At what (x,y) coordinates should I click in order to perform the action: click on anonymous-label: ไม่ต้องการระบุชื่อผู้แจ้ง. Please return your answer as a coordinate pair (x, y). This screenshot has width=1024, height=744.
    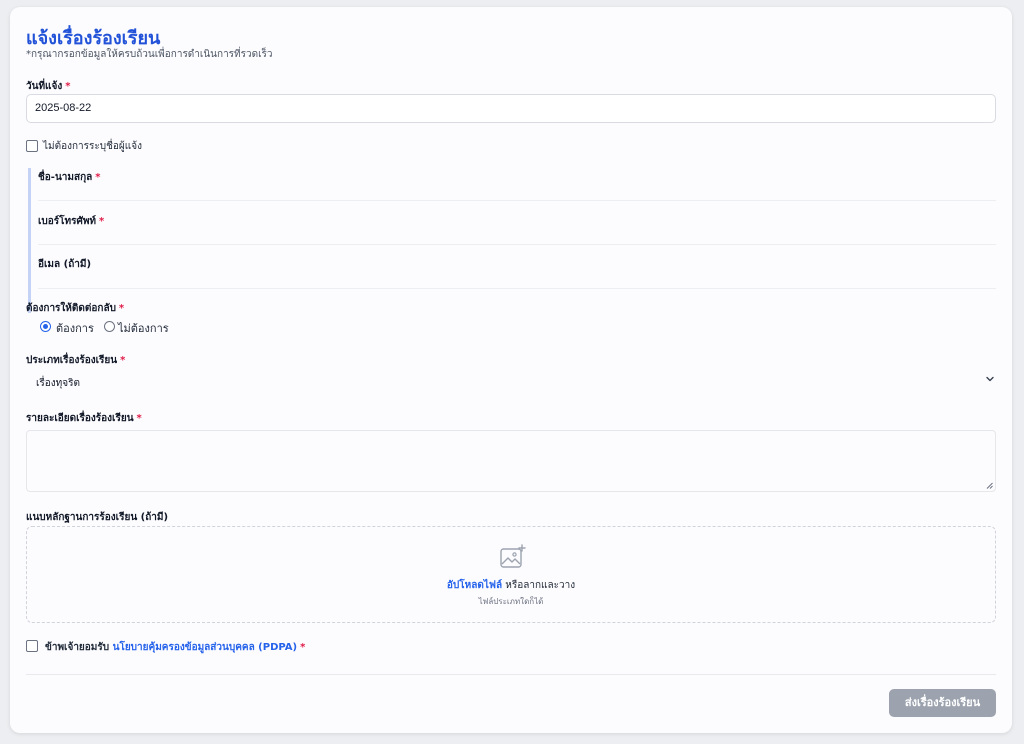
    Looking at the image, I should click on (92, 146).